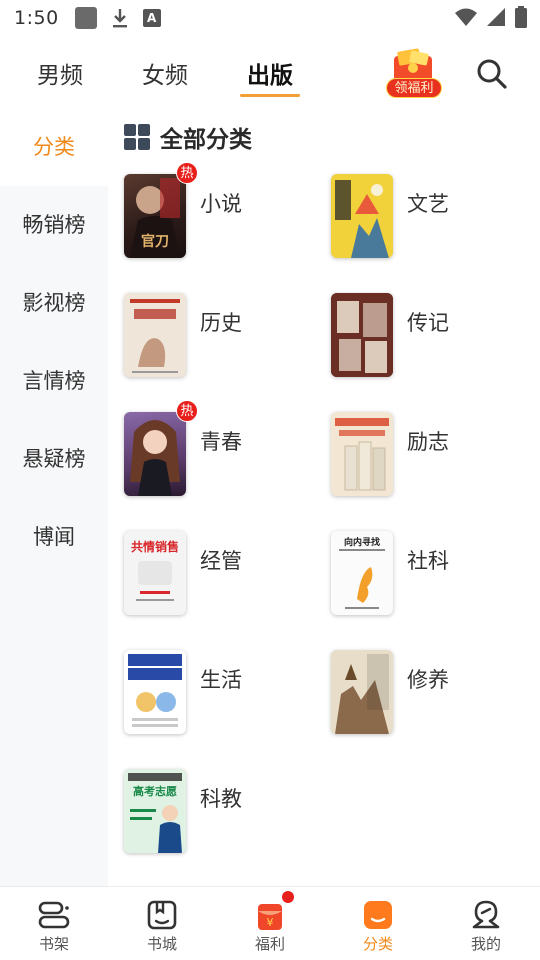 This screenshot has height=960, width=540. What do you see at coordinates (155, 811) in the screenshot?
I see `book-cover: 高考志愿` at bounding box center [155, 811].